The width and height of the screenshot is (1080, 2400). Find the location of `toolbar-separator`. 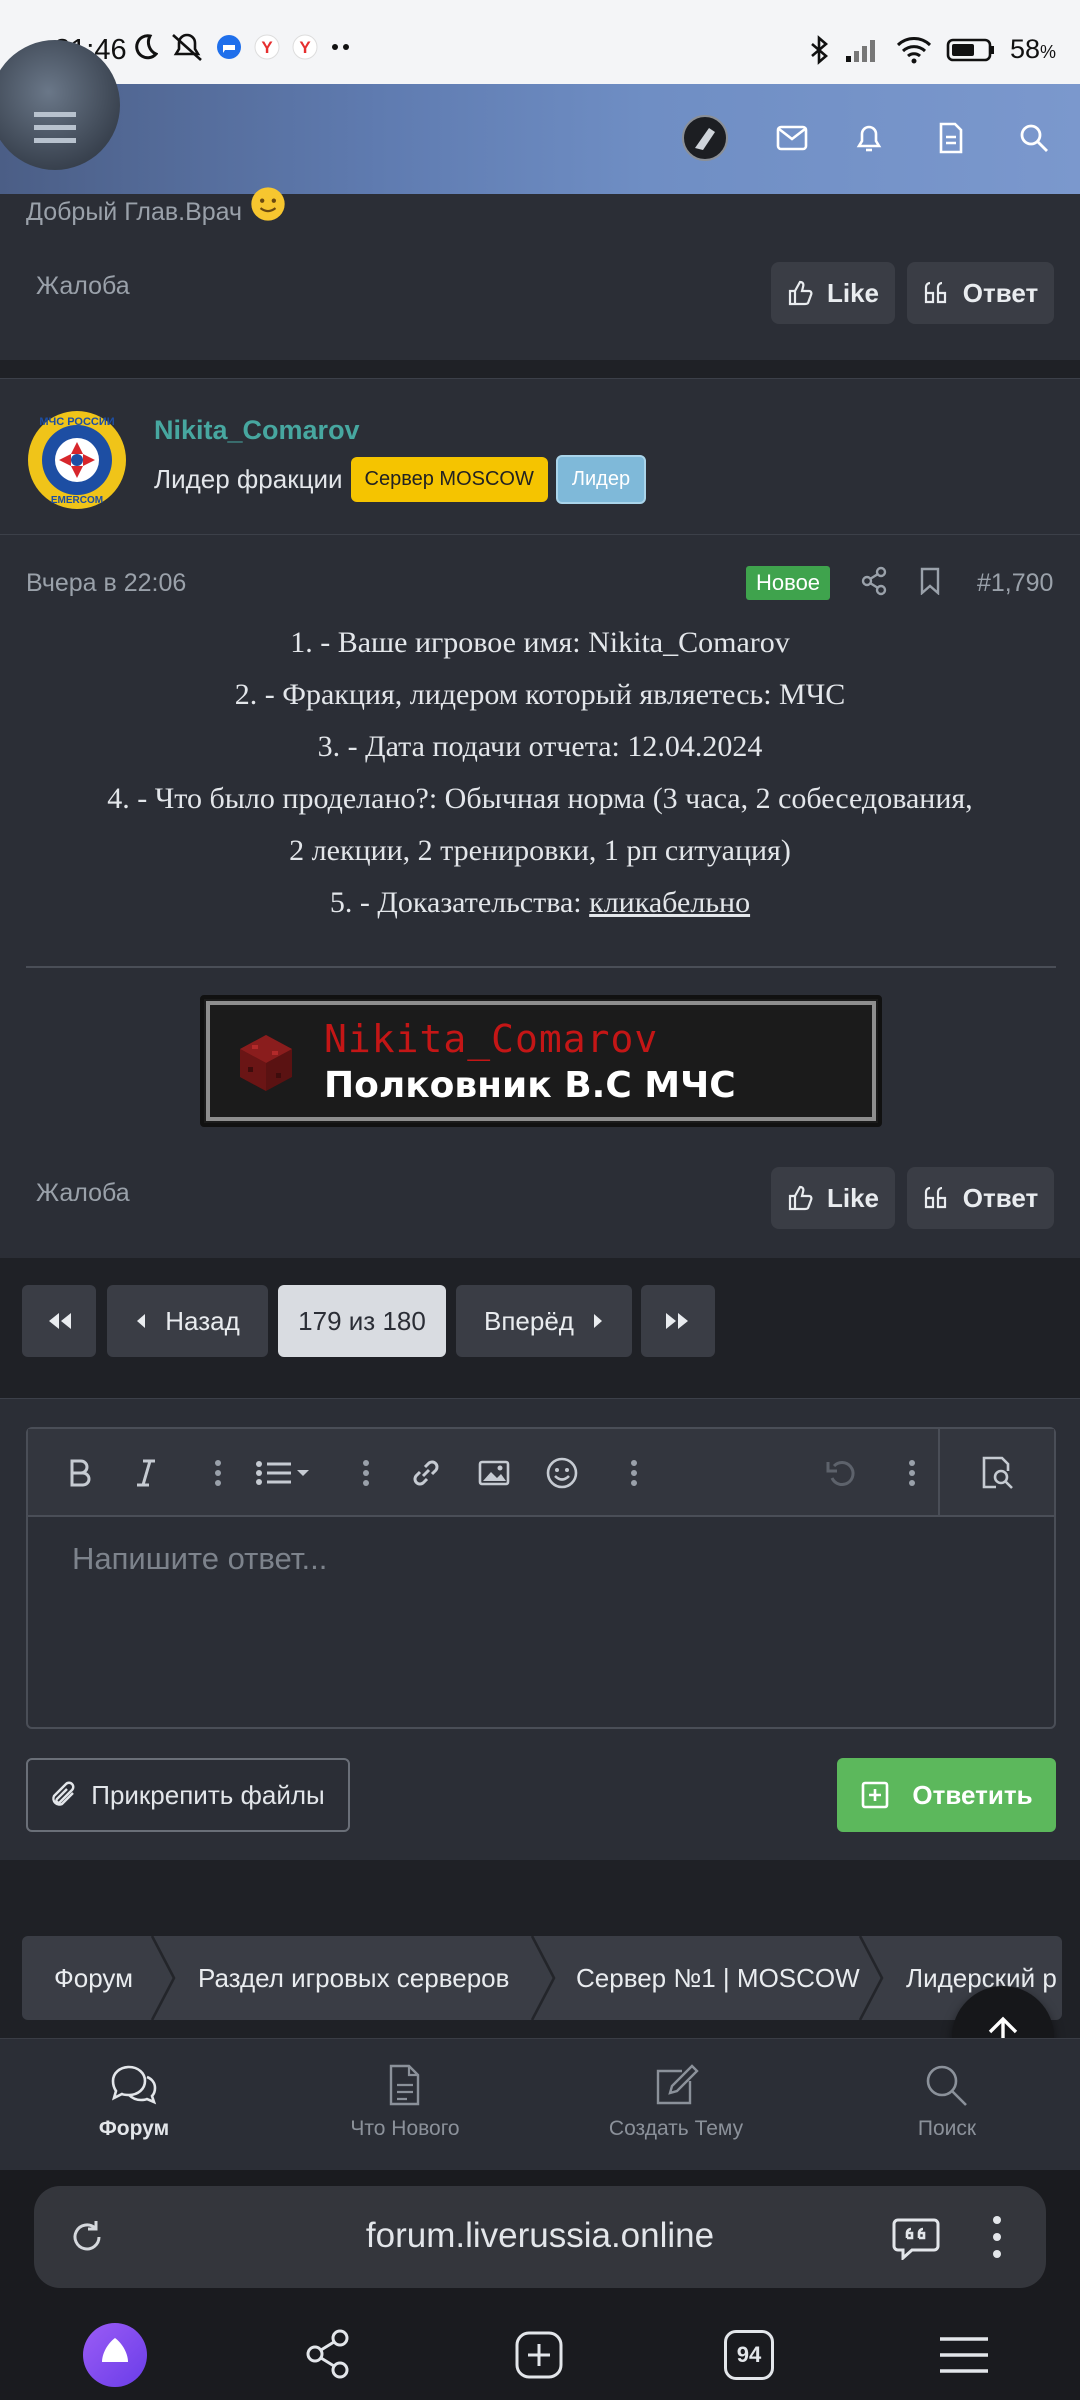

toolbar-separator is located at coordinates (939, 1473).